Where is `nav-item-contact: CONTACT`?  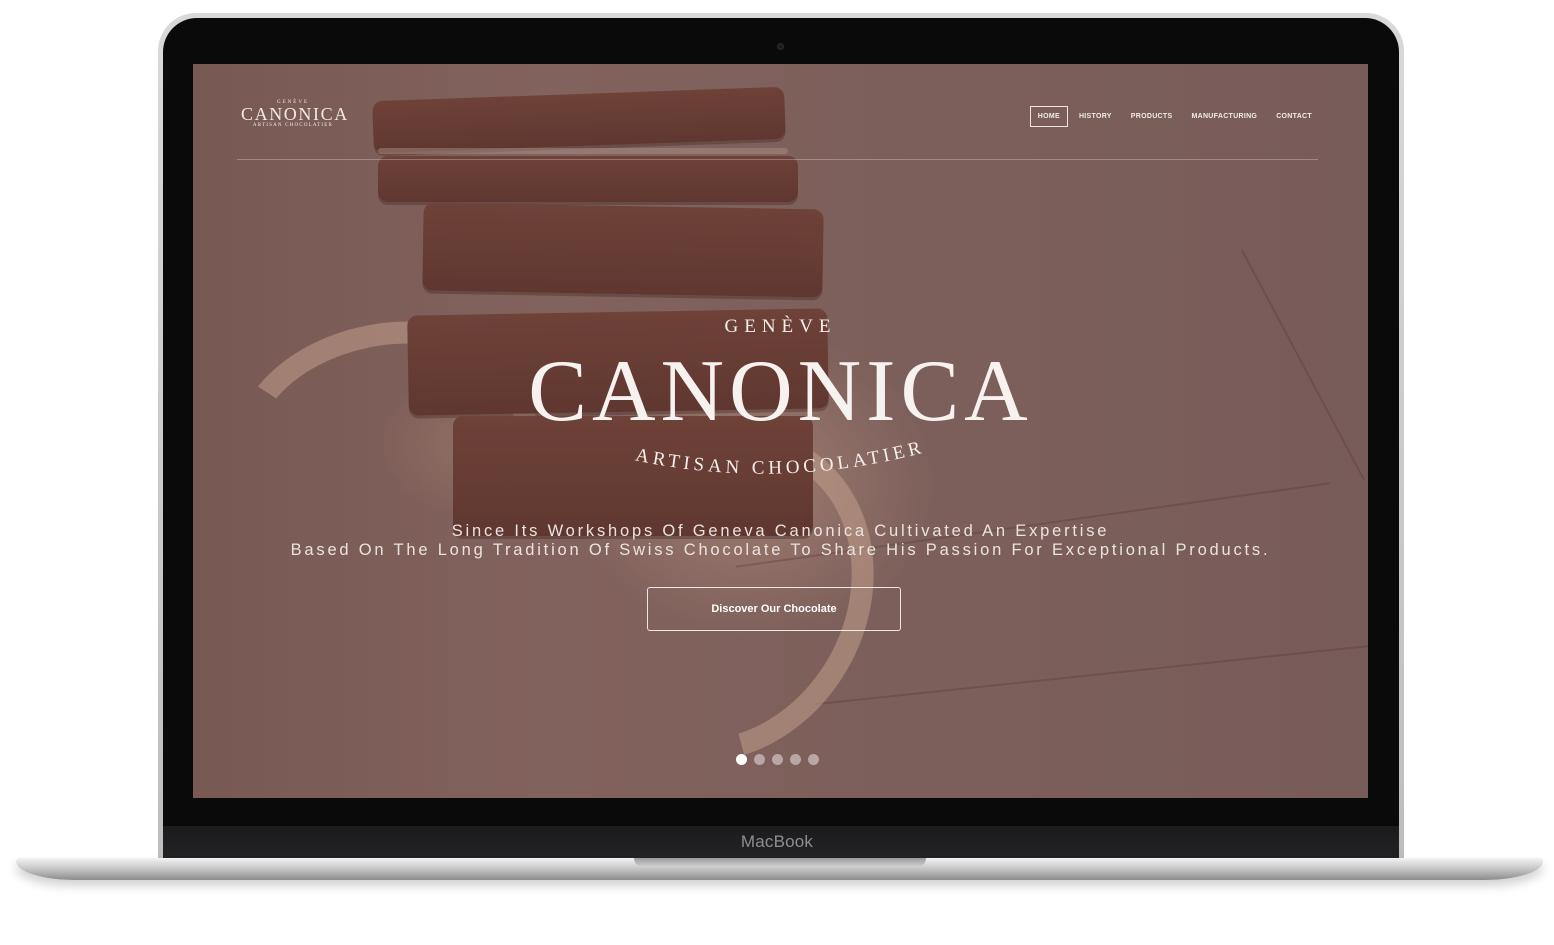 nav-item-contact: CONTACT is located at coordinates (1294, 116).